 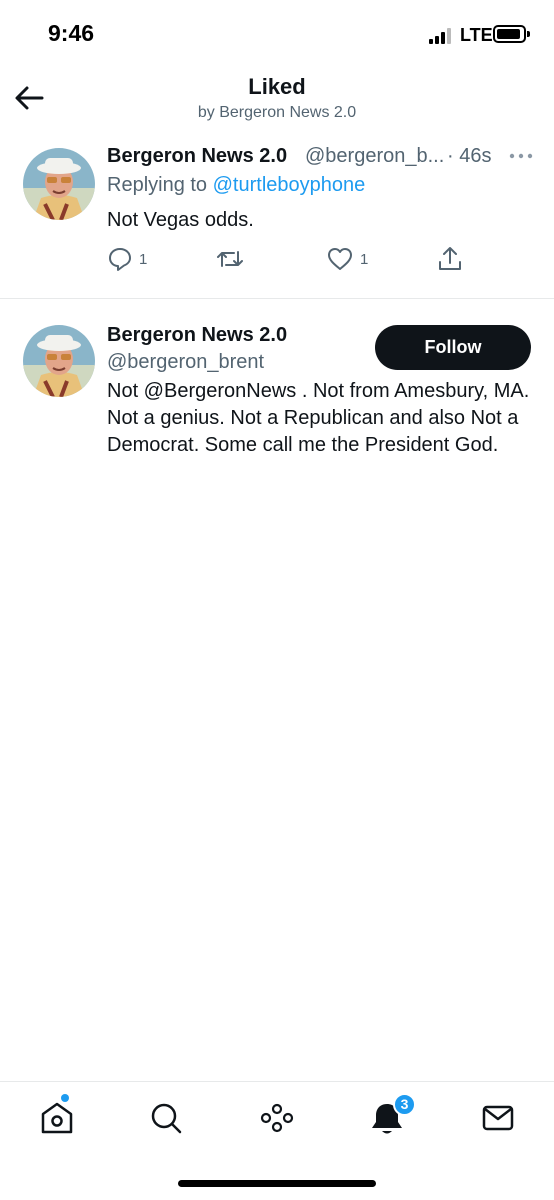 What do you see at coordinates (120, 259) in the screenshot?
I see `reply-icon` at bounding box center [120, 259].